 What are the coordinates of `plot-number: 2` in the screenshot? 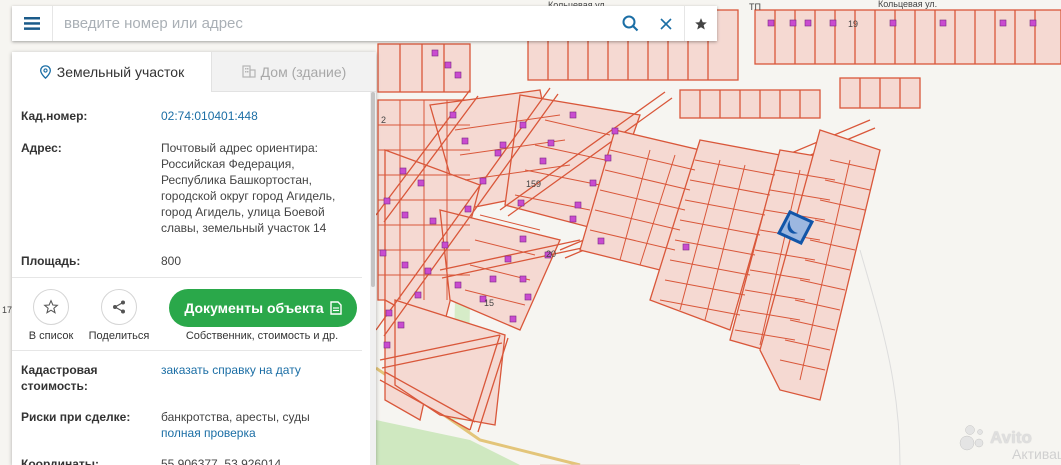 It's located at (384, 120).